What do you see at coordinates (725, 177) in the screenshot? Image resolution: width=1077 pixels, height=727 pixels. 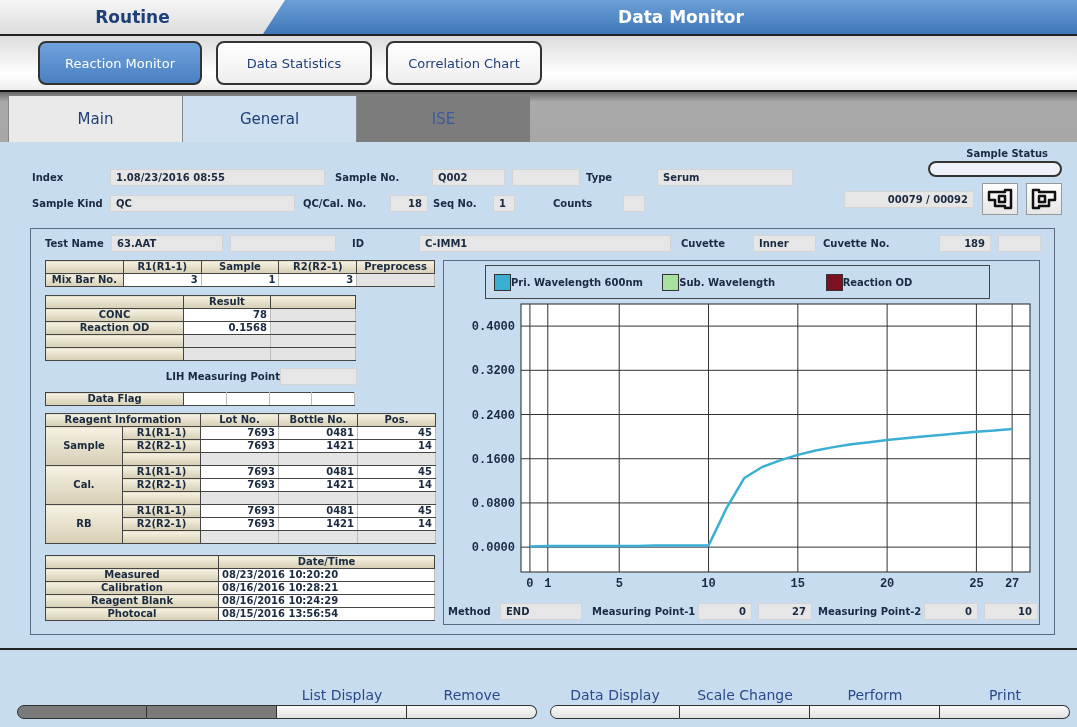 I see `type-field: Serum` at bounding box center [725, 177].